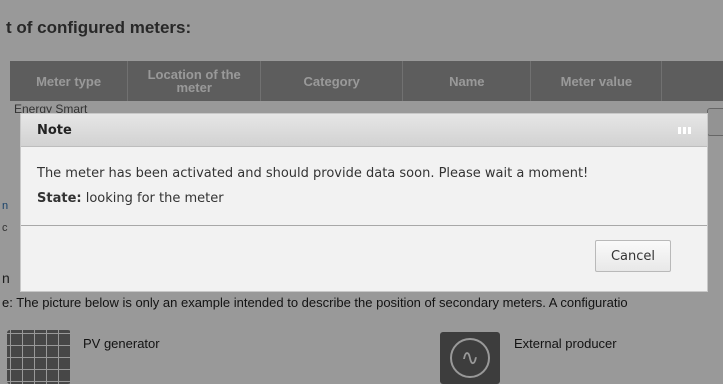  Describe the element at coordinates (364, 225) in the screenshot. I see `dialog-divider` at that location.